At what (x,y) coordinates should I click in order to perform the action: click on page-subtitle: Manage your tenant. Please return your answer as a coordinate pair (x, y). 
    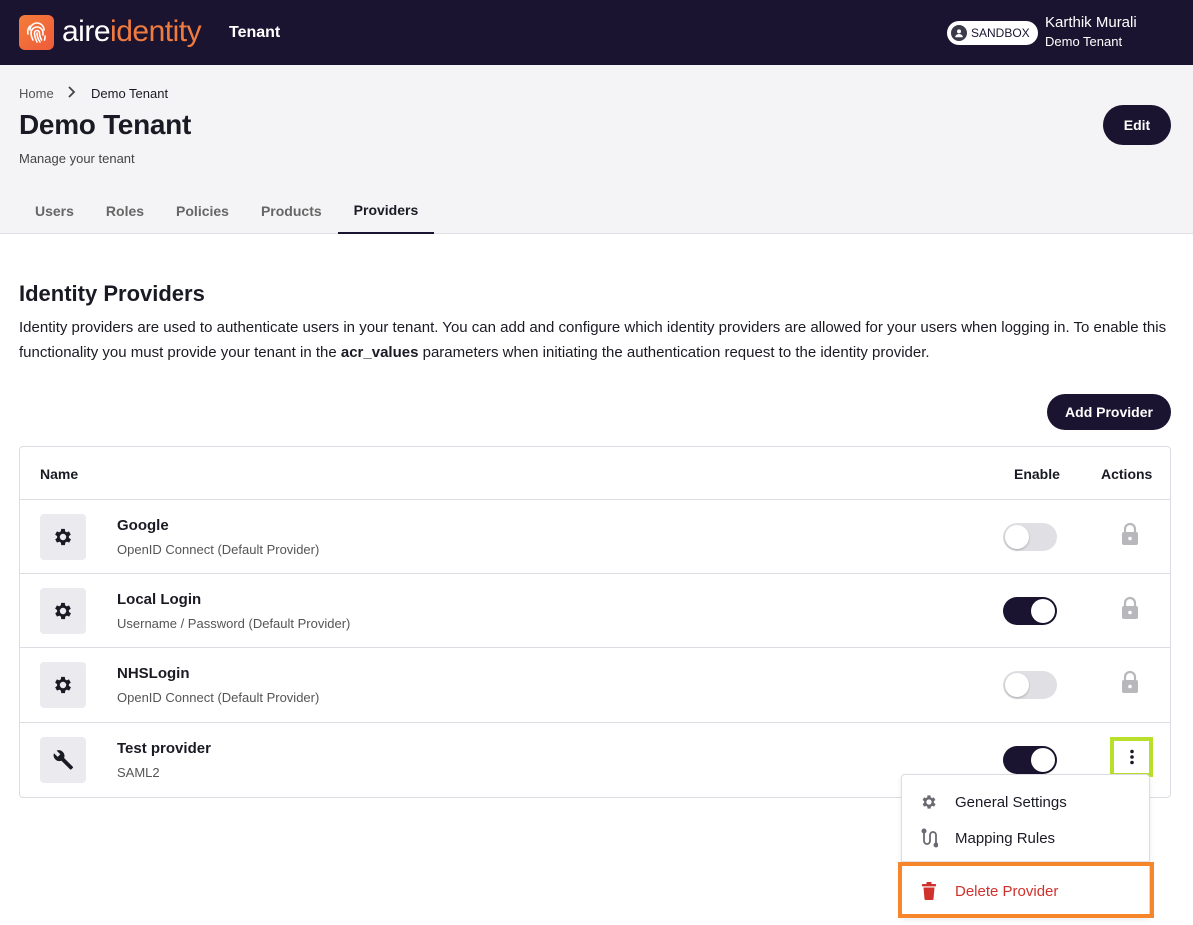
    Looking at the image, I should click on (77, 158).